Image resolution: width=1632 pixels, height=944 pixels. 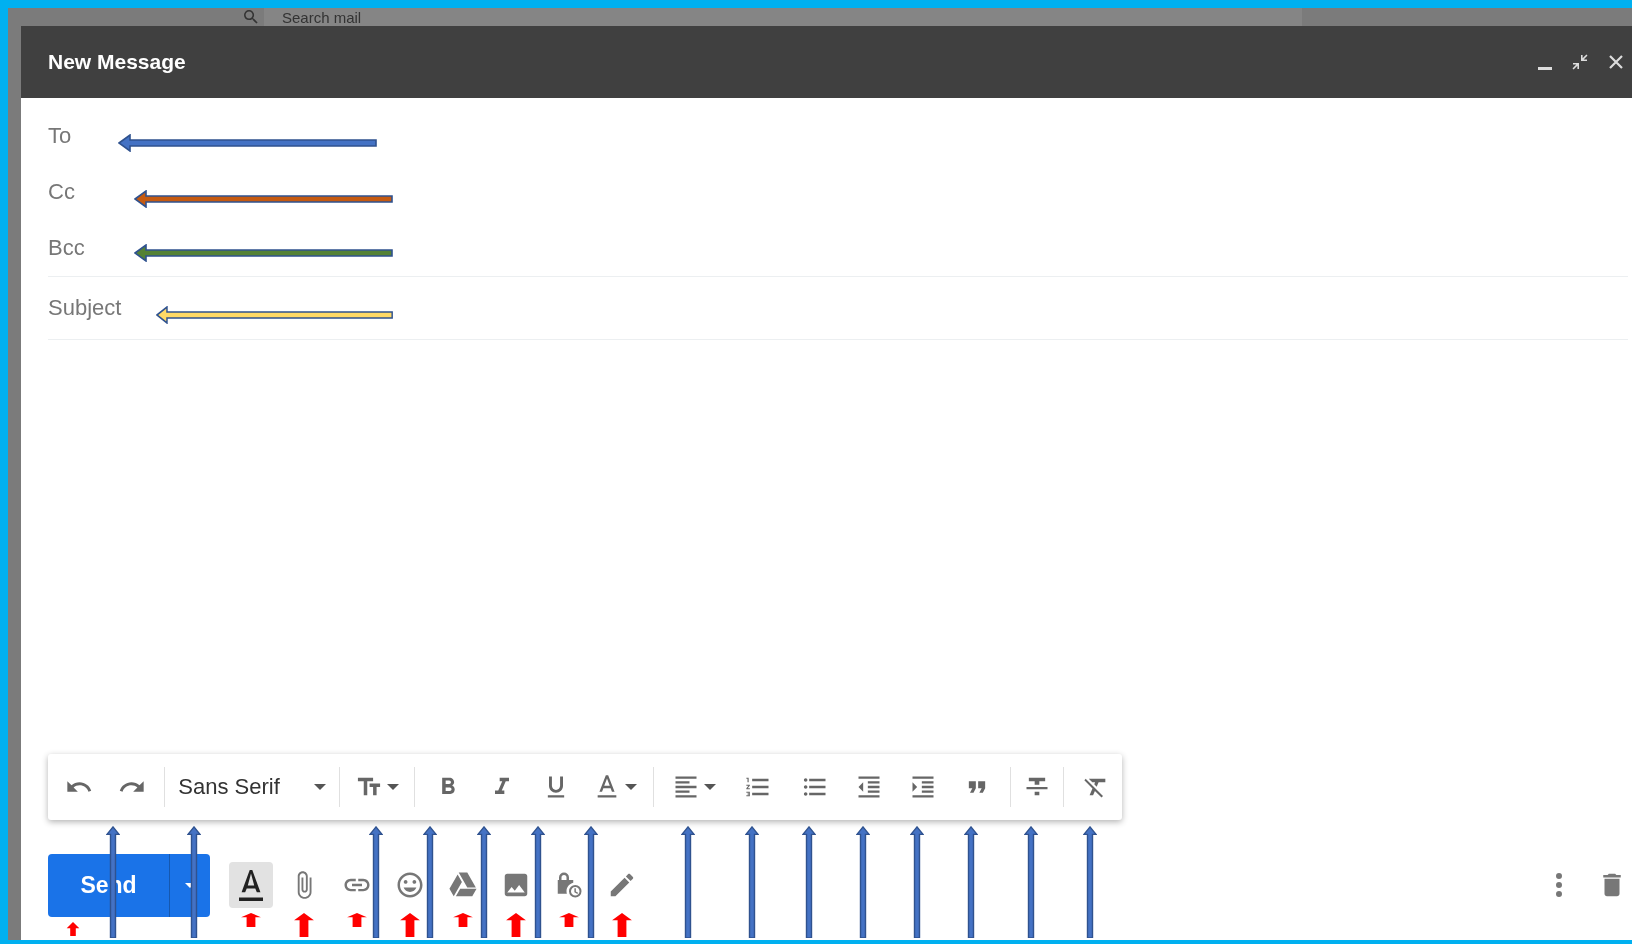 What do you see at coordinates (1545, 68) in the screenshot?
I see `minimize-icon` at bounding box center [1545, 68].